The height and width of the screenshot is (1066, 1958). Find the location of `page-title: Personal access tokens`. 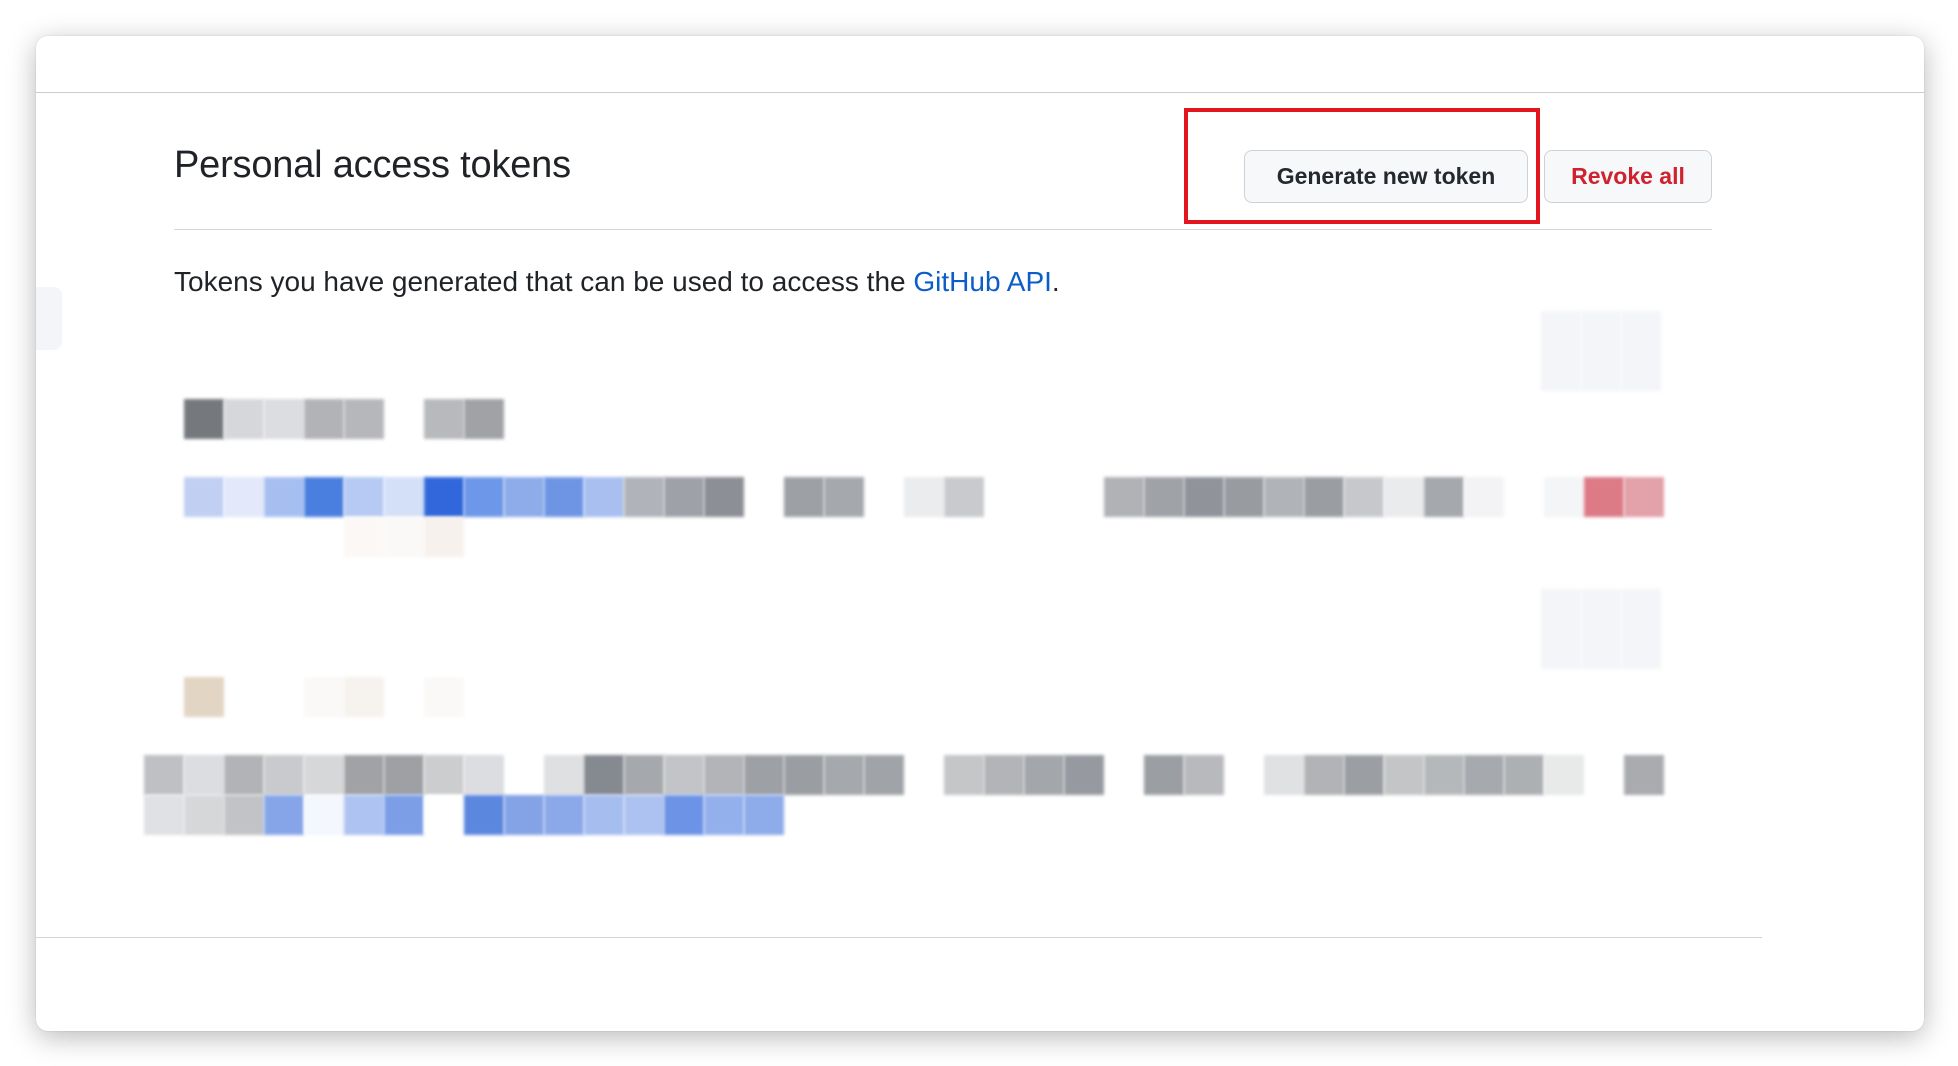

page-title: Personal access tokens is located at coordinates (372, 165).